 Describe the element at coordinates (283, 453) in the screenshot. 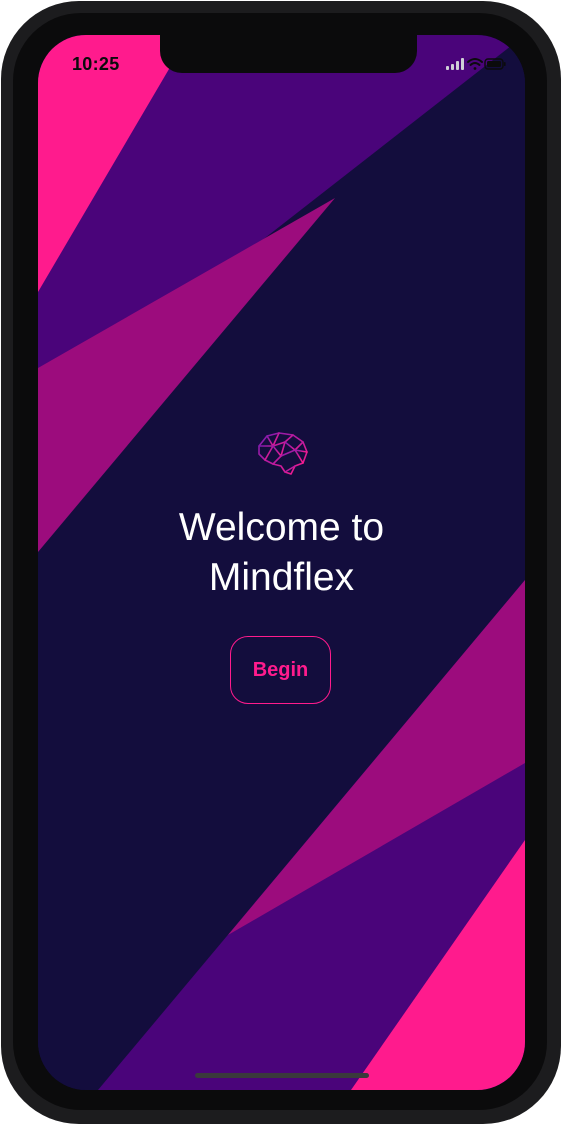

I see `brain-icon` at that location.